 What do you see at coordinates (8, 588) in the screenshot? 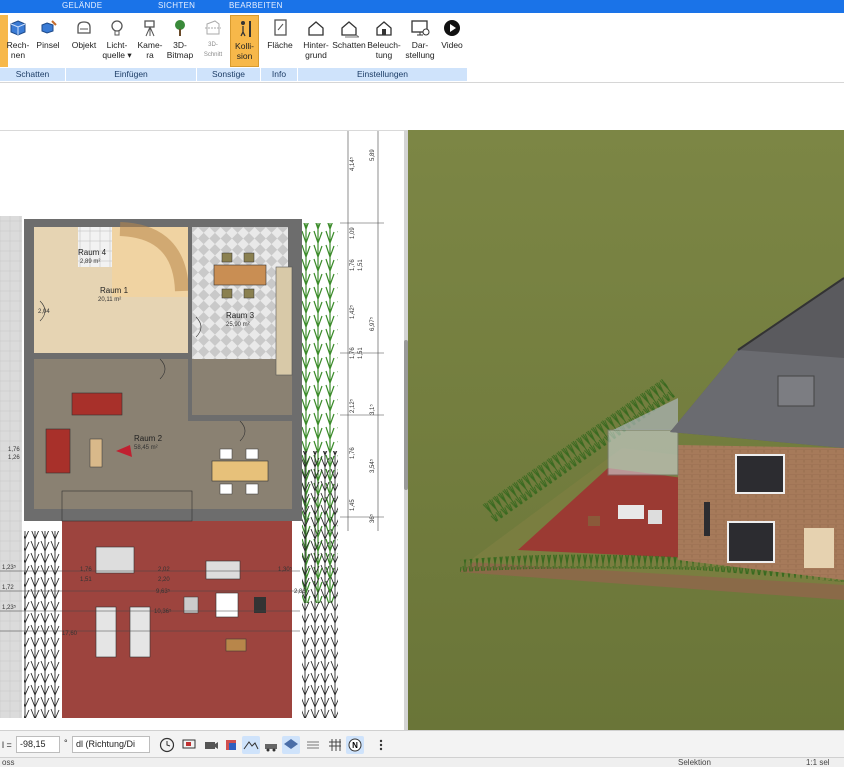
I see `dimension-label: 1,72` at bounding box center [8, 588].